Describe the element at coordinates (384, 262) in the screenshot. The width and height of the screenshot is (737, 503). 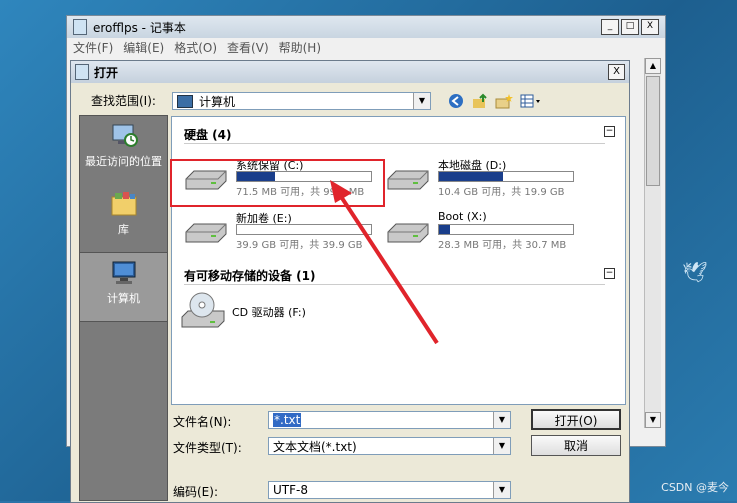
I see `annotation-arrow` at that location.